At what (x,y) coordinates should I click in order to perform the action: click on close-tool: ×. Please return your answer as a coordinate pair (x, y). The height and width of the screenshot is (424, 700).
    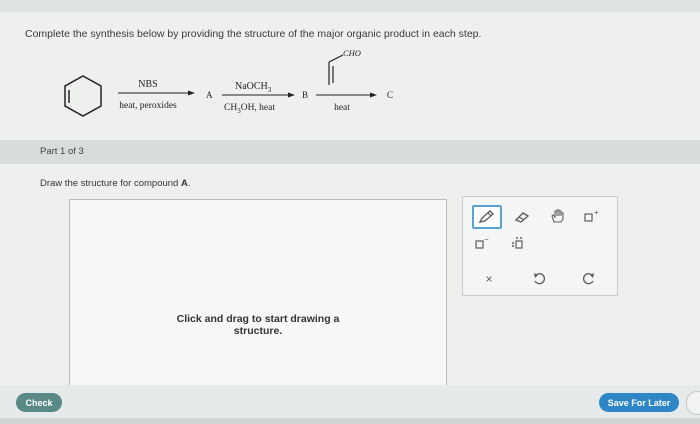
    Looking at the image, I should click on (489, 279).